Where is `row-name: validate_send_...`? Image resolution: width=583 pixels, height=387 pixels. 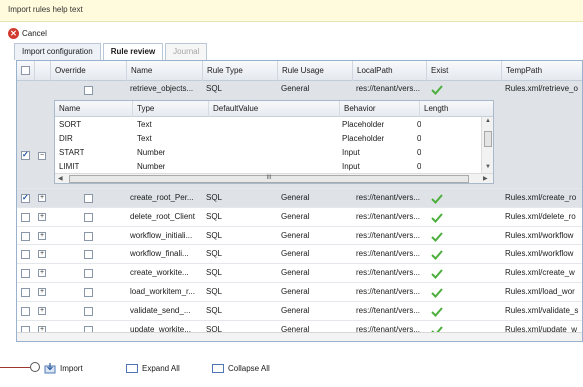 row-name: validate_send_... is located at coordinates (160, 310).